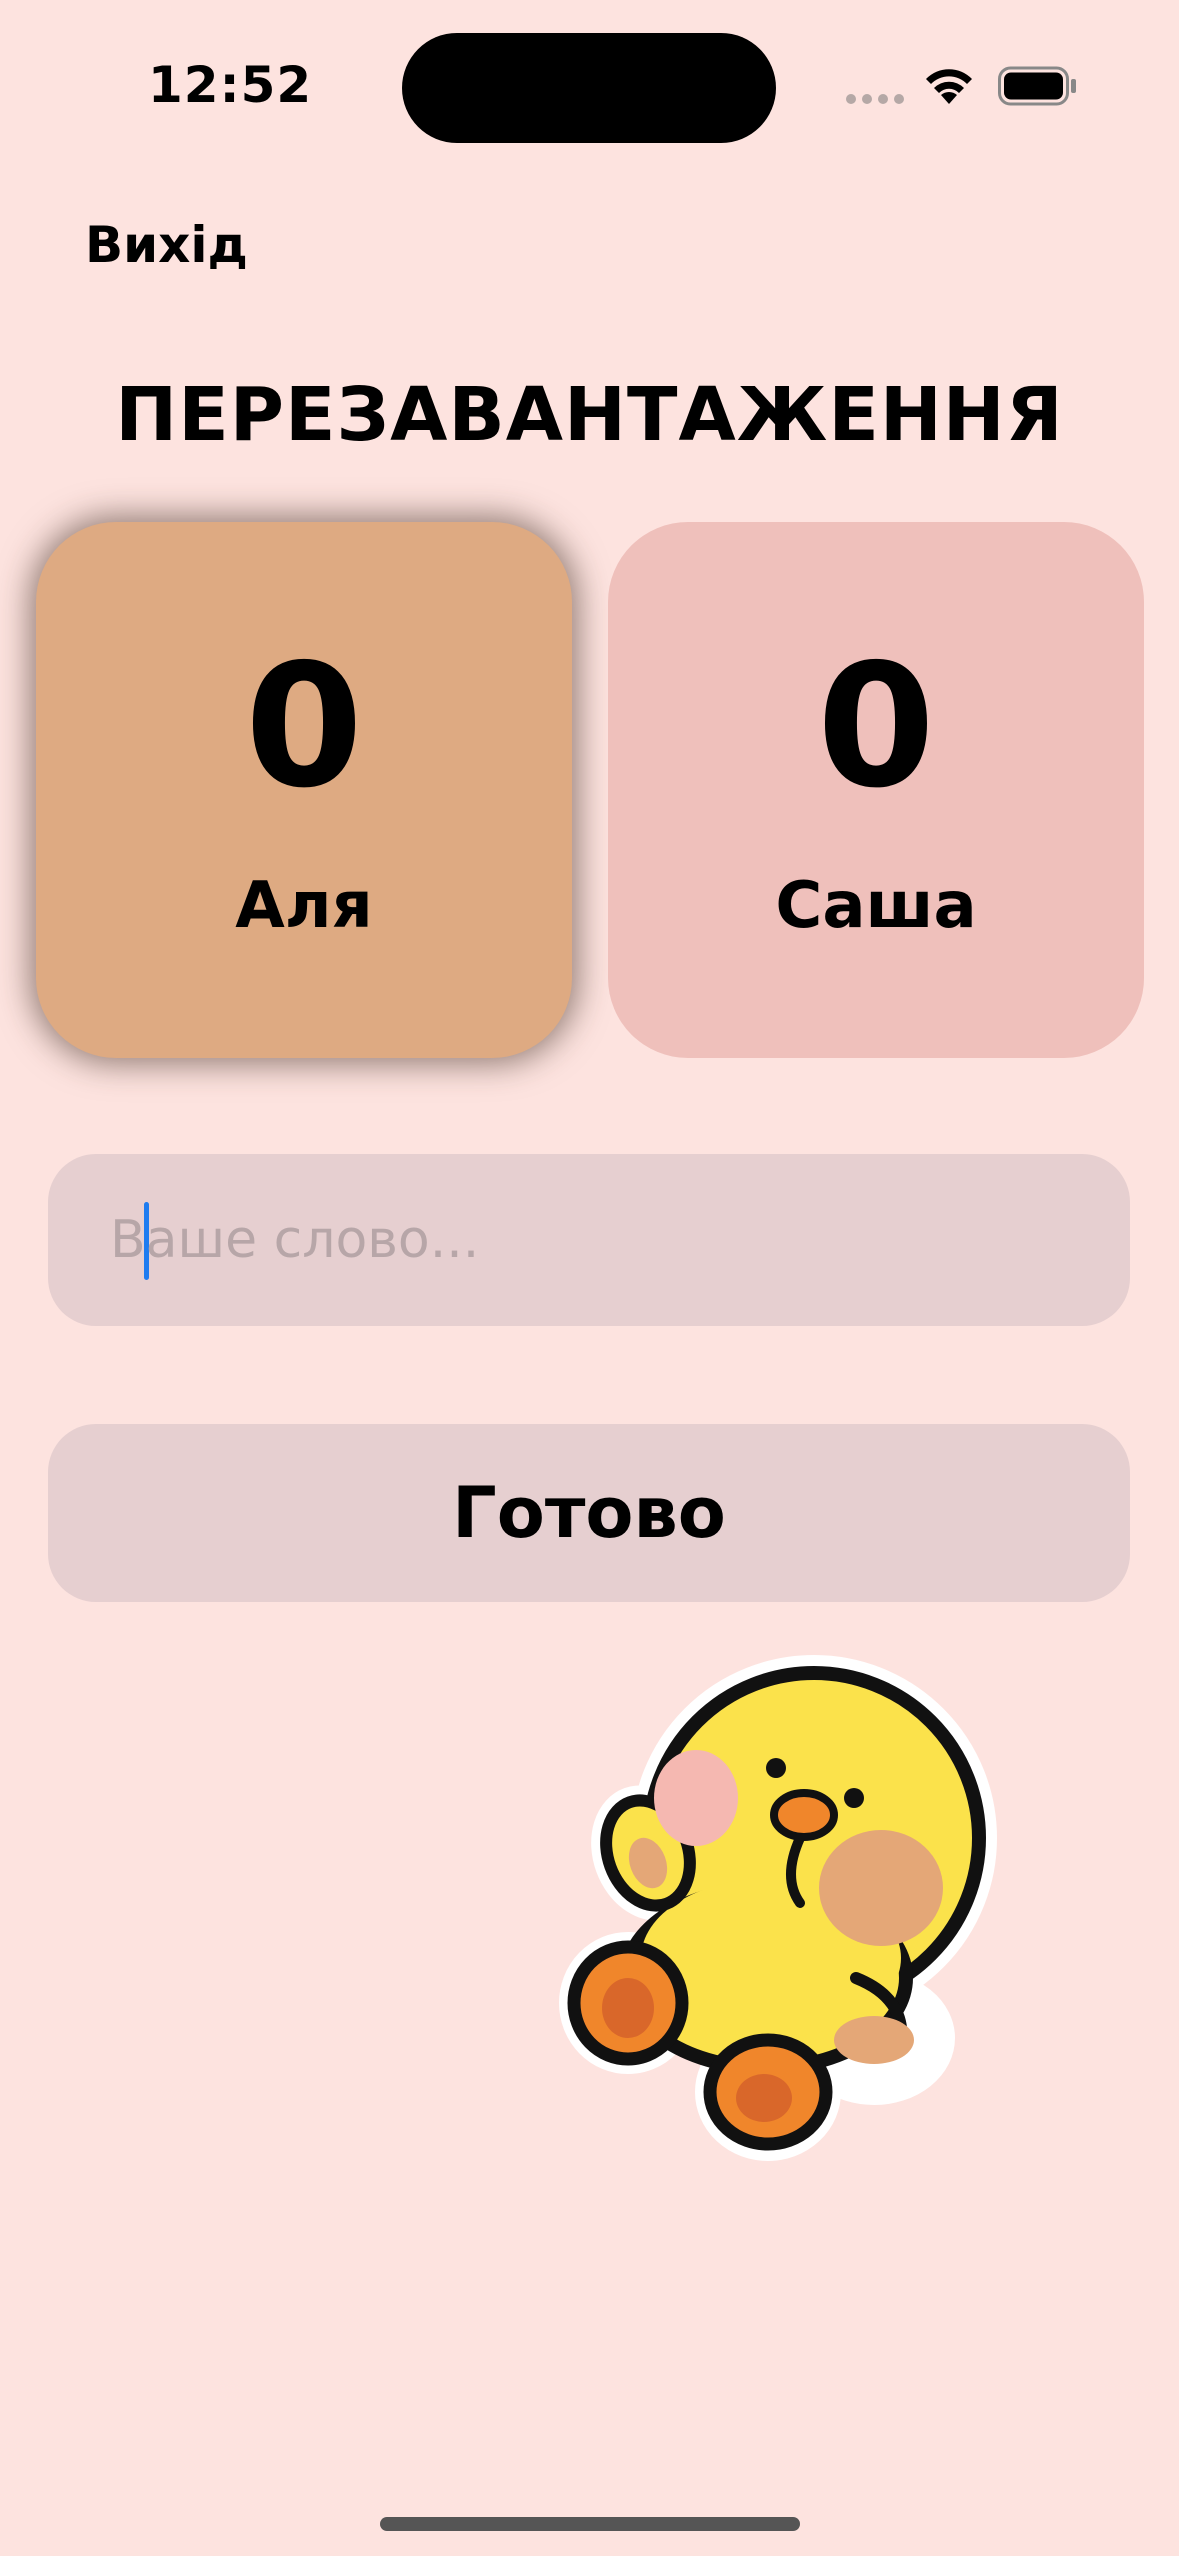 The height and width of the screenshot is (2556, 1179). Describe the element at coordinates (604, 1240) in the screenshot. I see `word-input` at that location.